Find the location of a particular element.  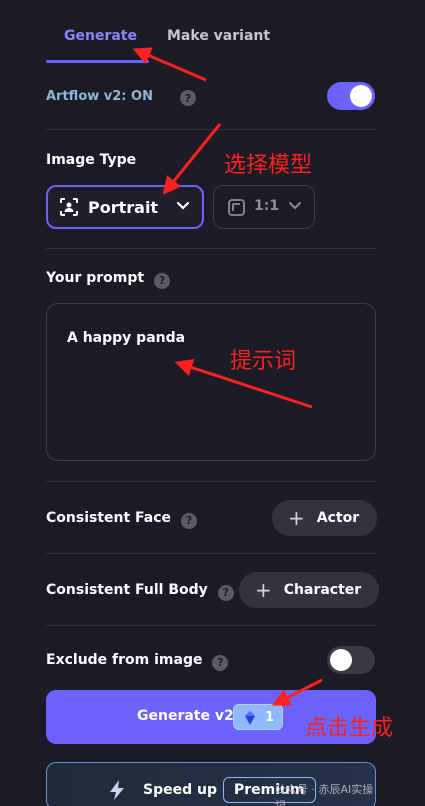

arrow-to-generate-tab is located at coordinates (169, 64).